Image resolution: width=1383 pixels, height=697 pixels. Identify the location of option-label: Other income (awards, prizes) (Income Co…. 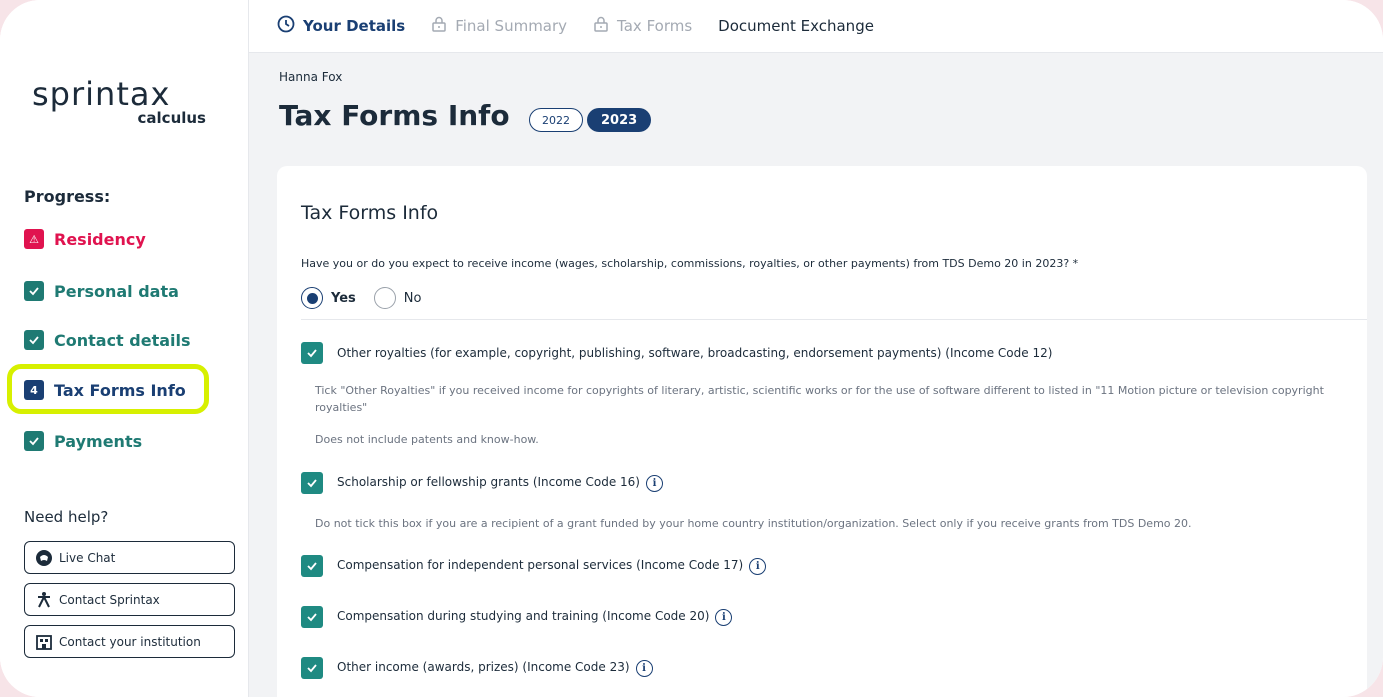
(495, 668).